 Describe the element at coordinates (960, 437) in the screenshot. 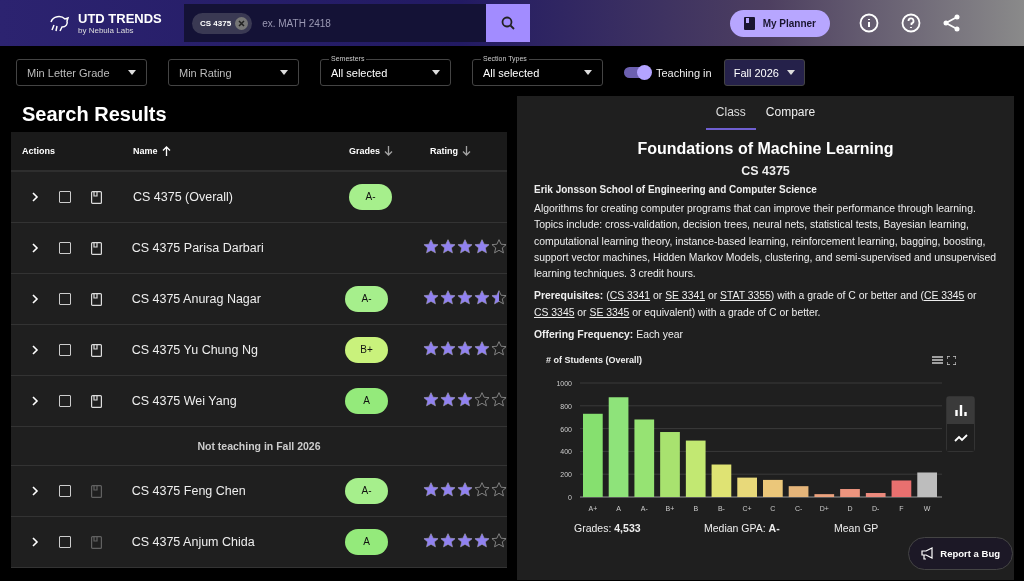

I see `line-chart-icon` at that location.